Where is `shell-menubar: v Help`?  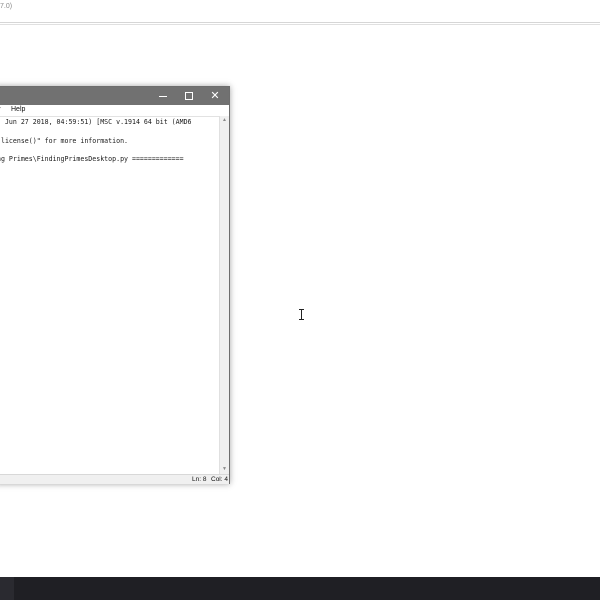
shell-menubar: v Help is located at coordinates (114, 110).